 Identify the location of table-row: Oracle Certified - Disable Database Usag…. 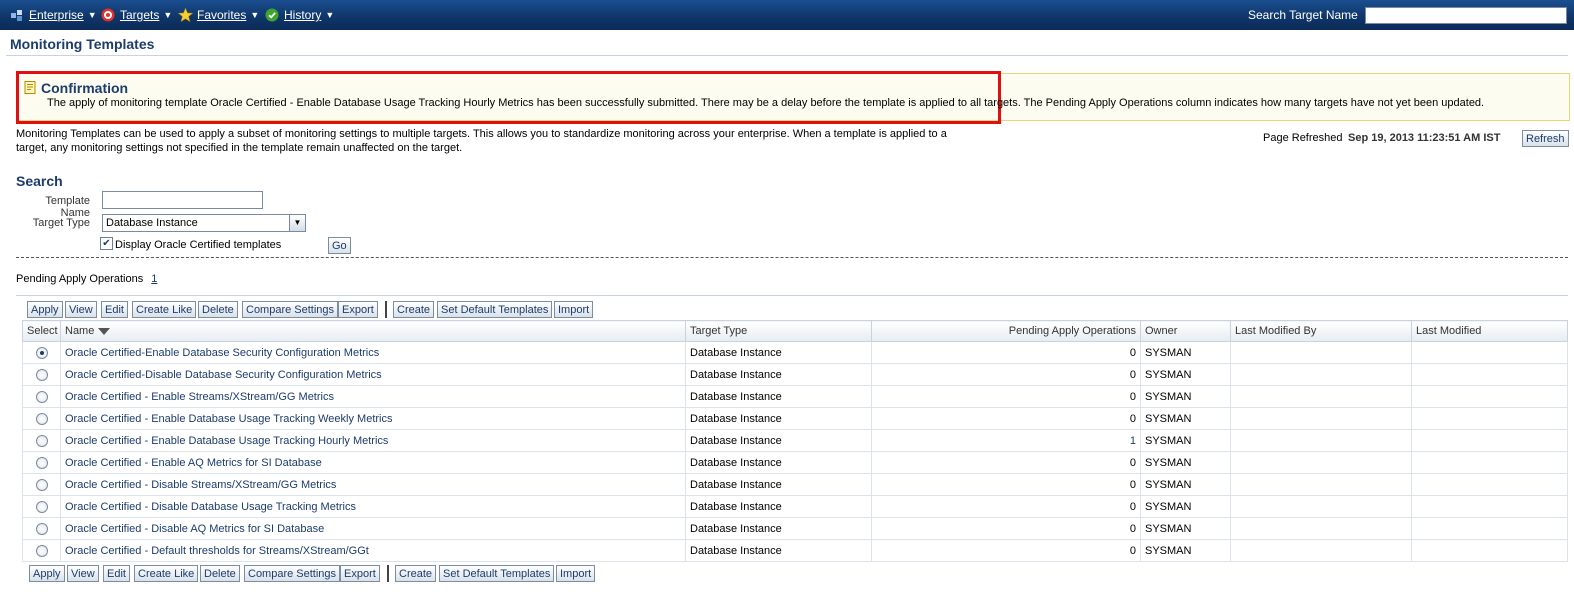
(795, 506).